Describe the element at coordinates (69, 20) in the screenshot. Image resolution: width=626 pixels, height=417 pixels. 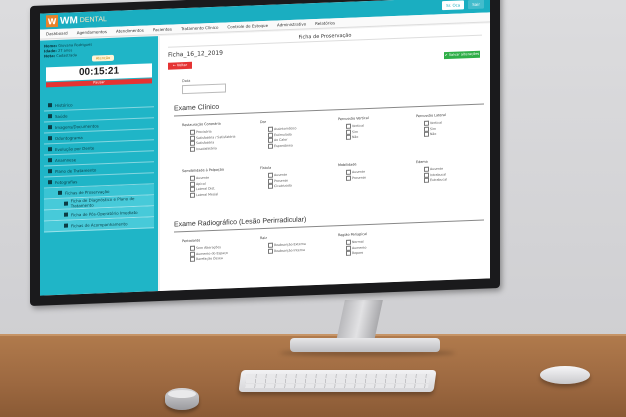
I see `logo-wm: WM` at that location.